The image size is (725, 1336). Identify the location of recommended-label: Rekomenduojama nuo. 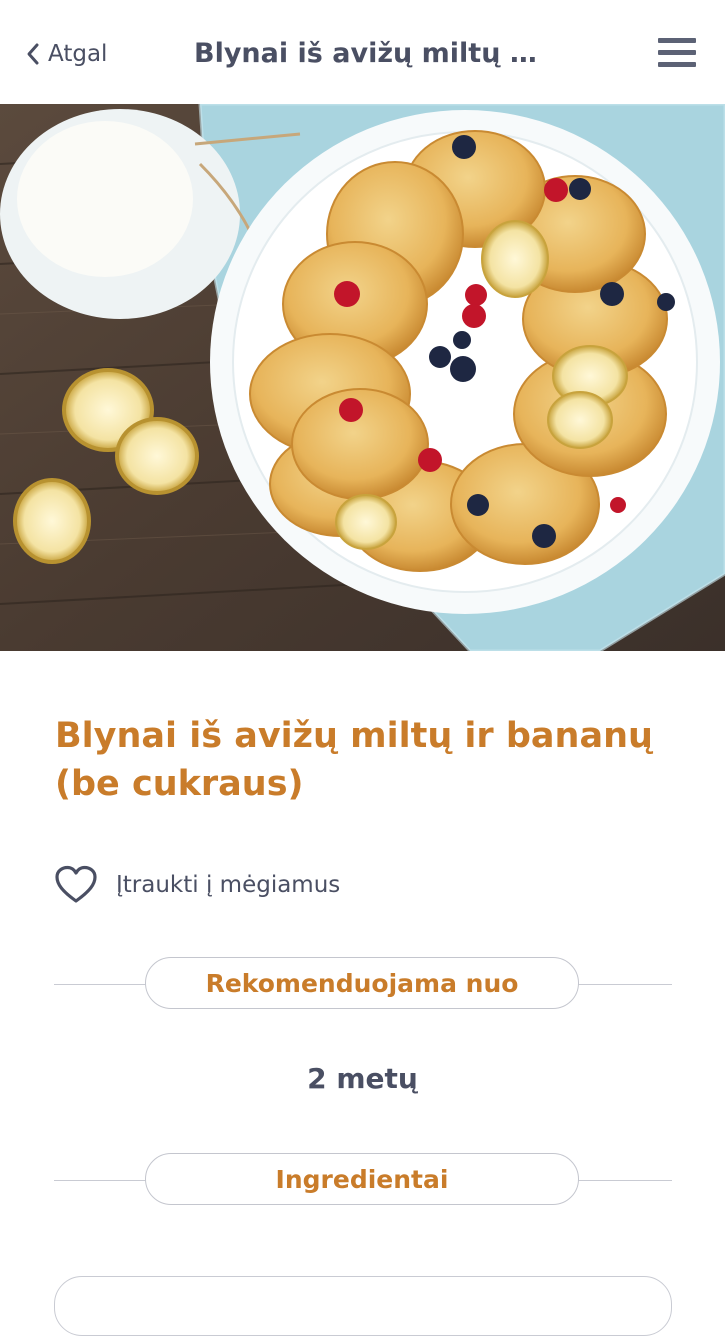
(362, 983).